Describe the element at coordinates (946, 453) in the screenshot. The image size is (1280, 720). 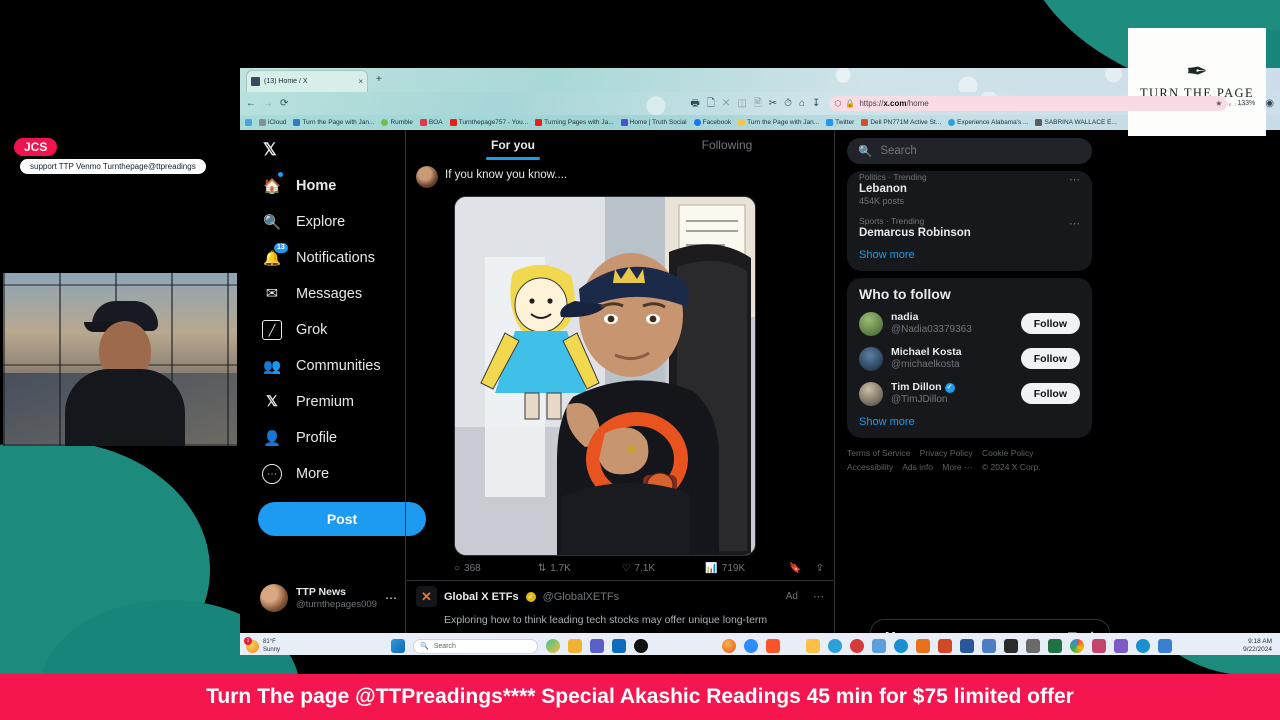
I see `footer-link-privacy: Privacy Policy` at that location.